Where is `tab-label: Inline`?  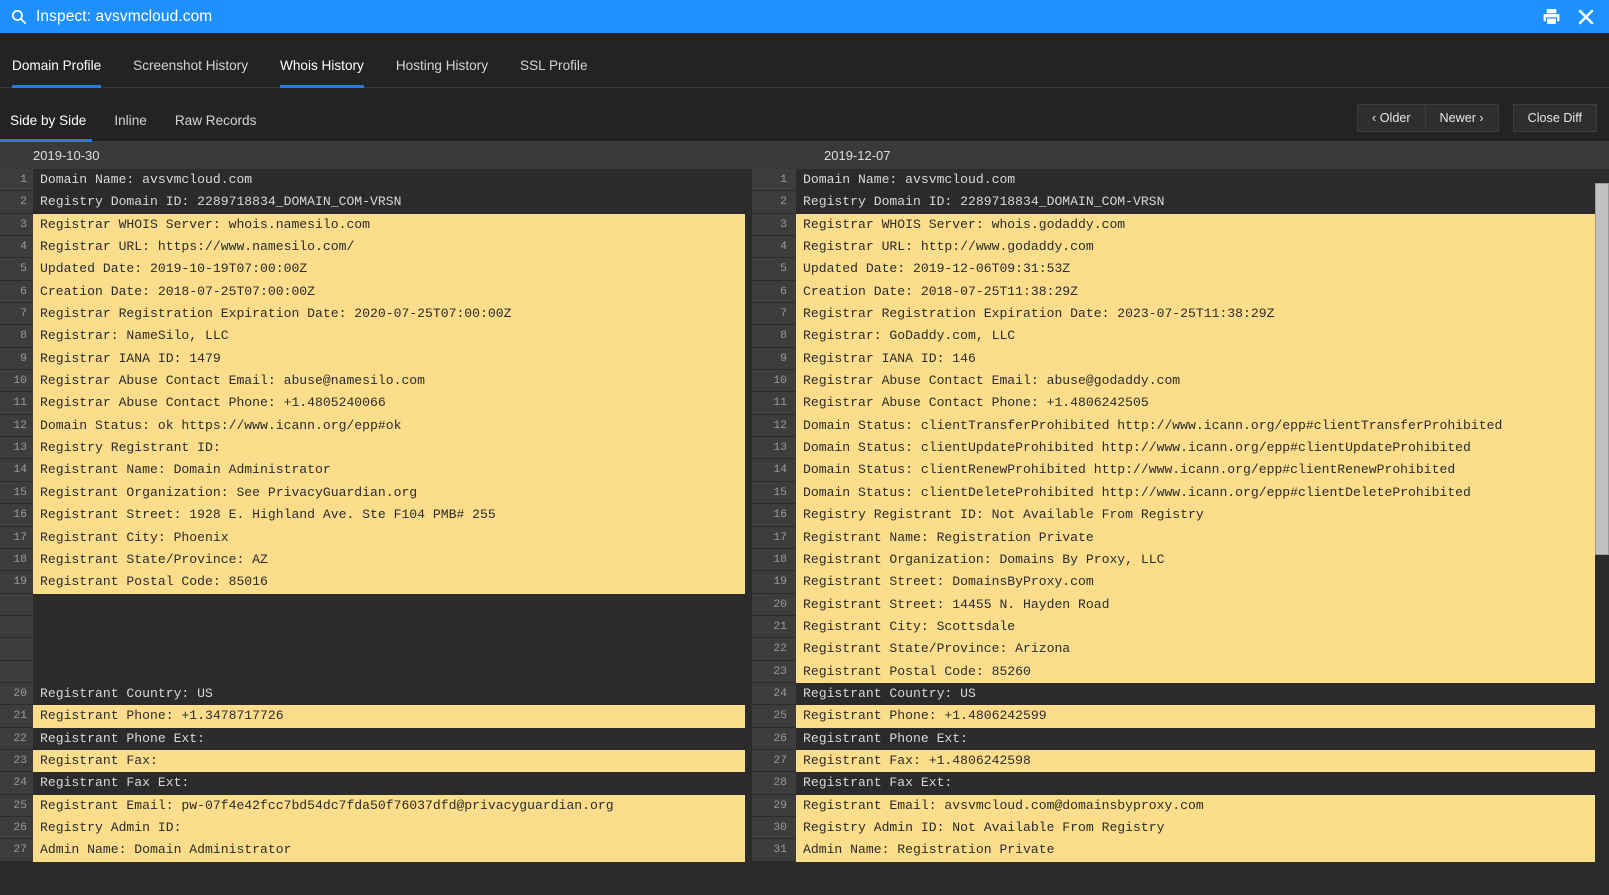
tab-label: Inline is located at coordinates (130, 120).